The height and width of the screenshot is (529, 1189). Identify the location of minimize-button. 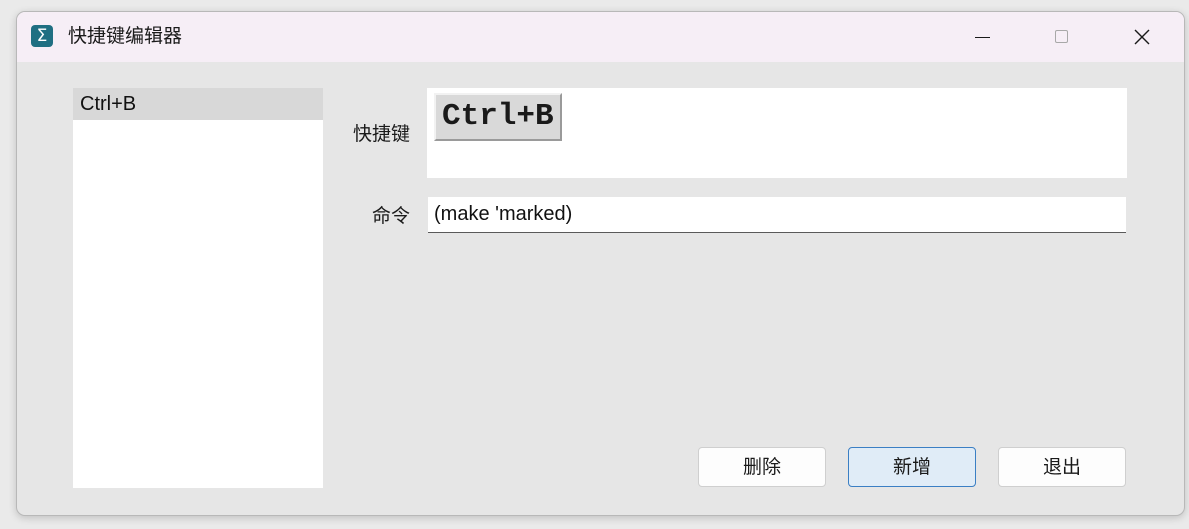
(982, 37).